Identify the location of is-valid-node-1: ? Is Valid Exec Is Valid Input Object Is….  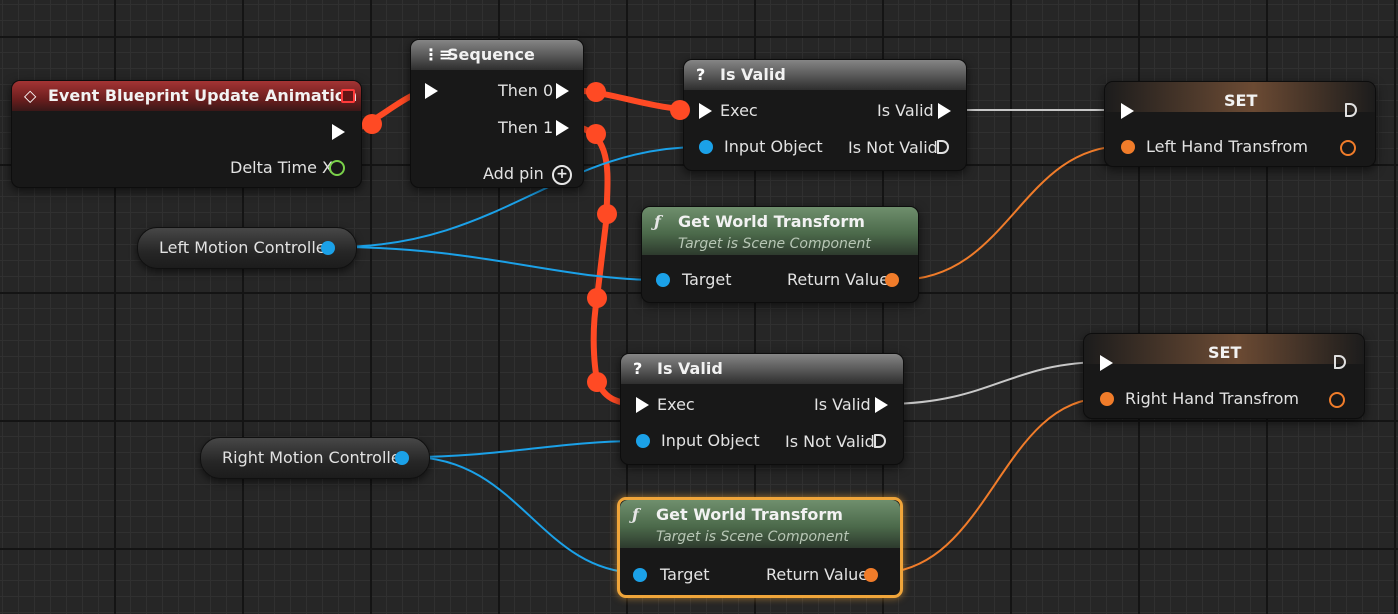
(825, 115).